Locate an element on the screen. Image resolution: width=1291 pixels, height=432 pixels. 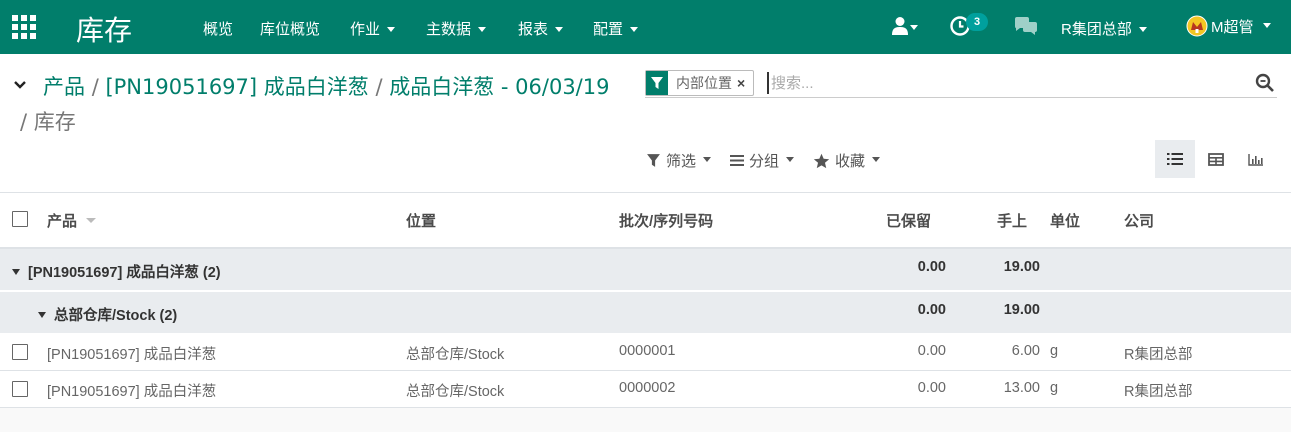
user-name: M超管 is located at coordinates (1232, 27).